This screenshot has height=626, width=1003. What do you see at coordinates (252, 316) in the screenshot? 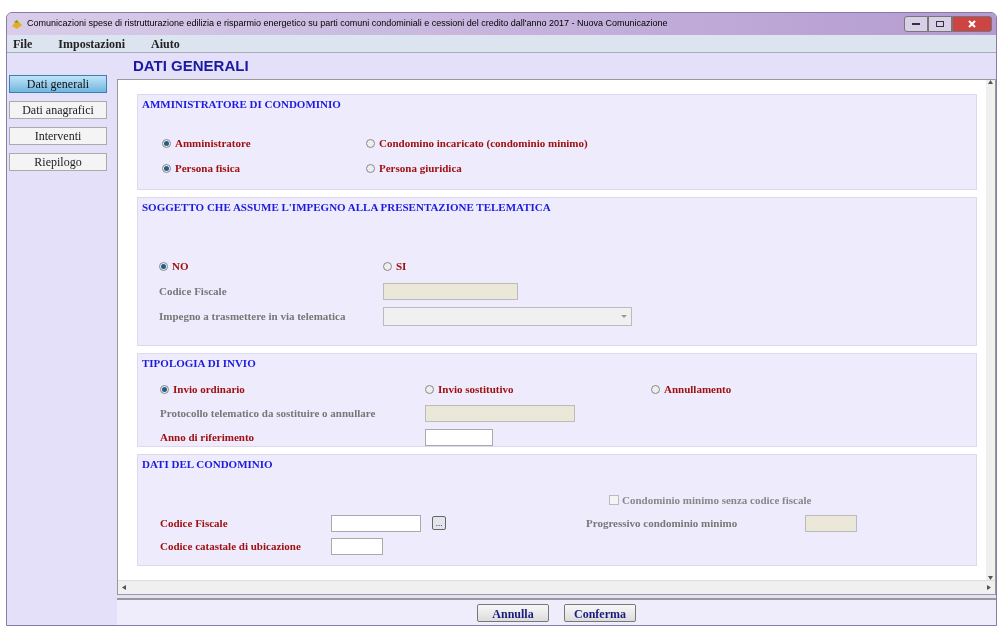
I see `field-label: Impegno a trasmettere in via telematica` at bounding box center [252, 316].